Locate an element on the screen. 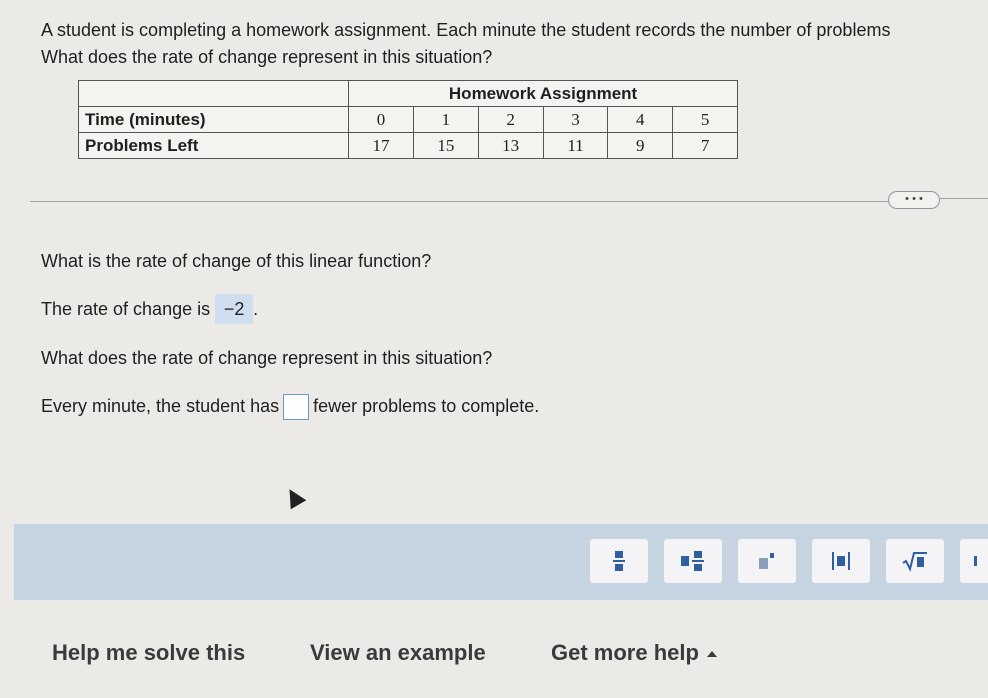  table-row: Problems Left 17 15 13 11 9 7 is located at coordinates (407, 145).